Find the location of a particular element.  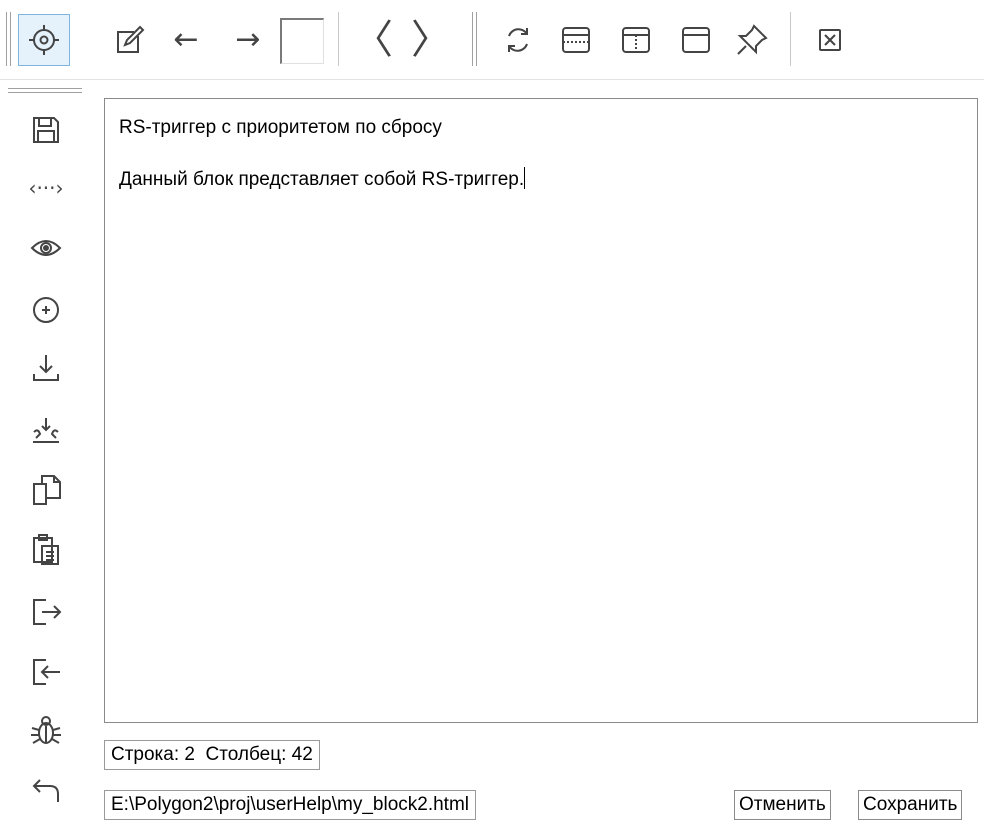

login-icon is located at coordinates (46, 670).